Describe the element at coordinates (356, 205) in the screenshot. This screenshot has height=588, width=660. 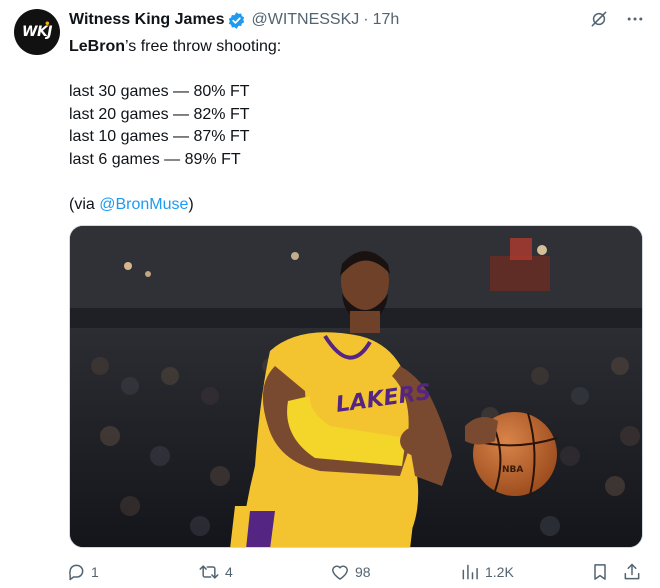
I see `via-line: (via @BronMuse)` at that location.